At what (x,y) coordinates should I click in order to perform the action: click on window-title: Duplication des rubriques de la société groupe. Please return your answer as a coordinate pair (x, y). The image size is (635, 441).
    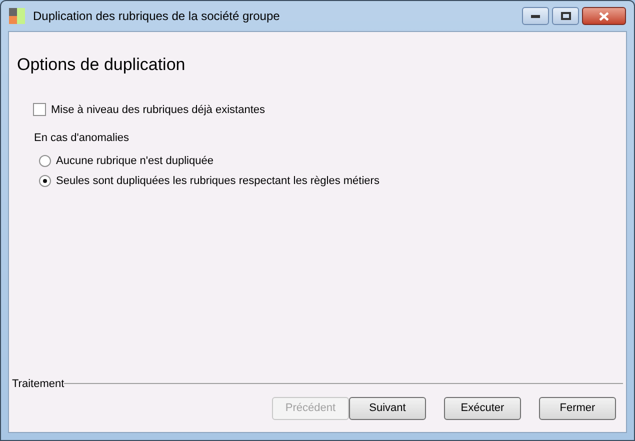
    Looking at the image, I should click on (156, 16).